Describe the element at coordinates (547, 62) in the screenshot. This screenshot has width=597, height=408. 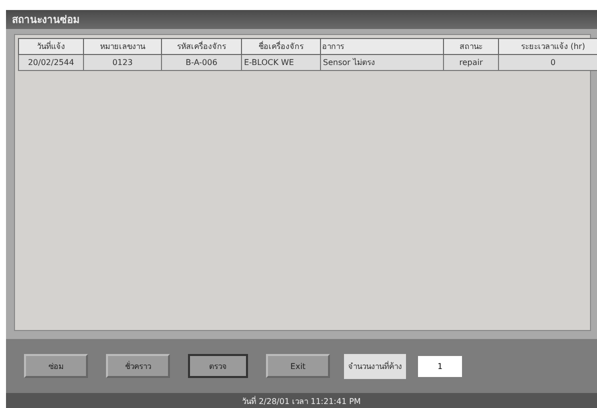
I see `table-cell: 0` at that location.